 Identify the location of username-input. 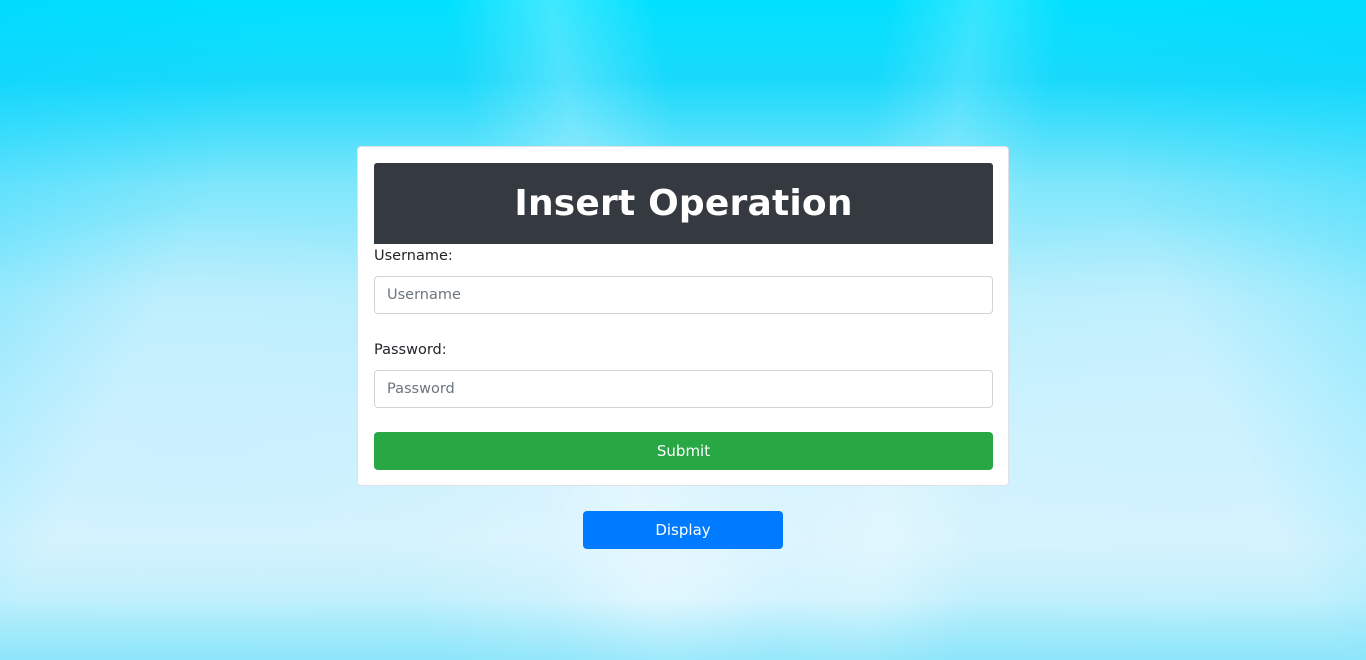
(683, 295).